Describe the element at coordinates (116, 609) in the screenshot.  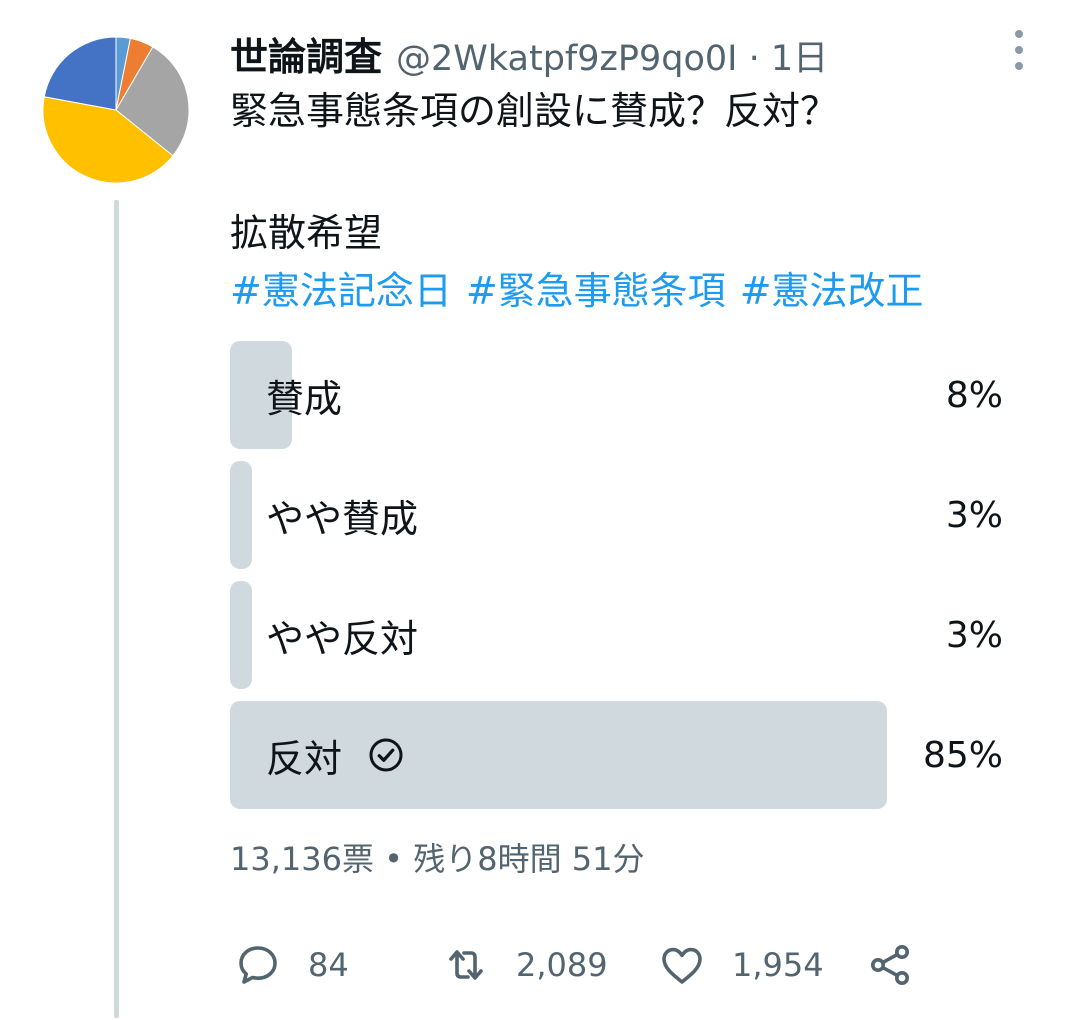
I see `thread-line` at that location.